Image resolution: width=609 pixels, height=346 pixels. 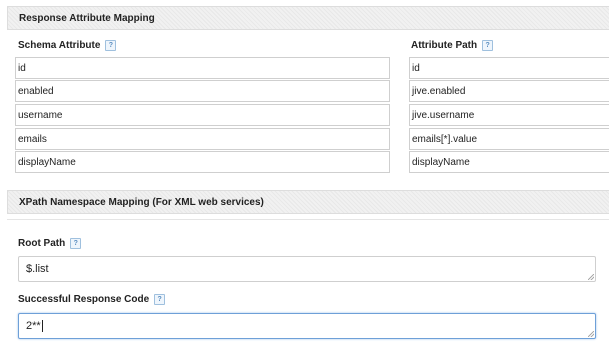 What do you see at coordinates (202, 68) in the screenshot?
I see `schema-attribute-field: id` at bounding box center [202, 68].